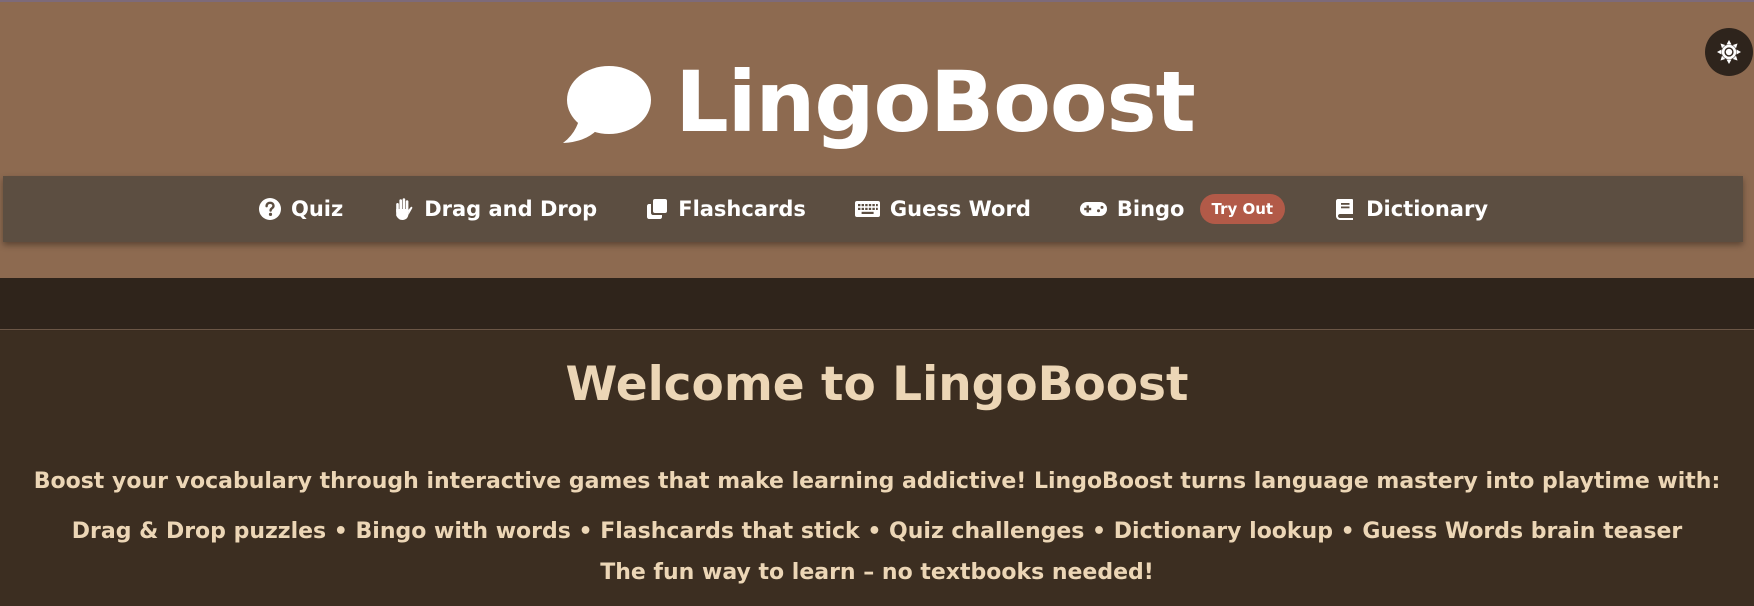 The image size is (1754, 606). What do you see at coordinates (742, 209) in the screenshot?
I see `nav-label-flashcards: Flashcards` at bounding box center [742, 209].